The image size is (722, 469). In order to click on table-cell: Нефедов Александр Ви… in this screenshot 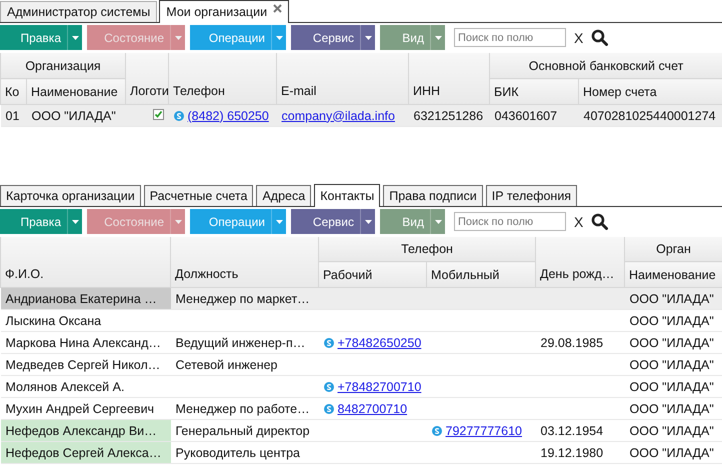, I will do `click(85, 431)`.